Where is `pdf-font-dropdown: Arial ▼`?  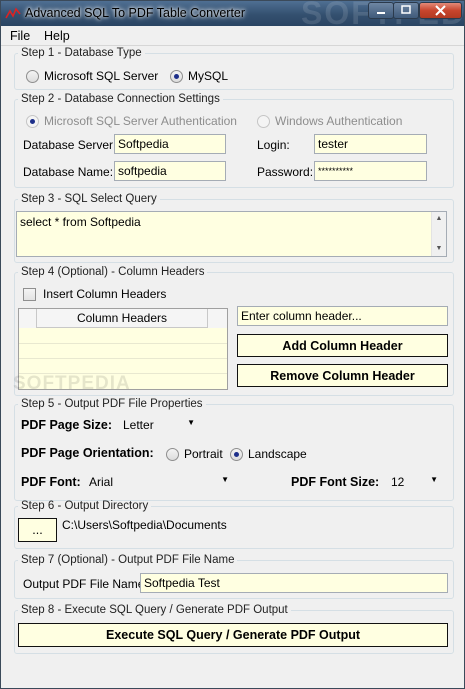 pdf-font-dropdown: Arial ▼ is located at coordinates (159, 482).